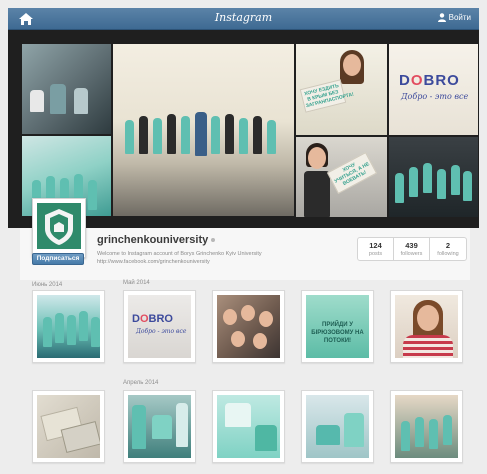 Image resolution: width=487 pixels, height=474 pixels. I want to click on photo-image: ПРИЙДИ У БІРЮЗОВОМУ НА ПОТОКИ!, so click(337, 326).